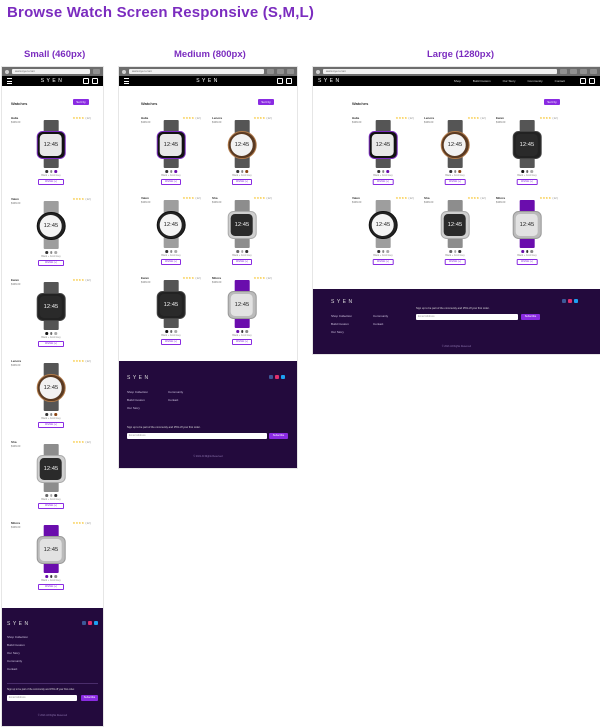 This screenshot has height=727, width=600. Describe the element at coordinates (509, 81) in the screenshot. I see `nav-link-story: Our Story` at that location.